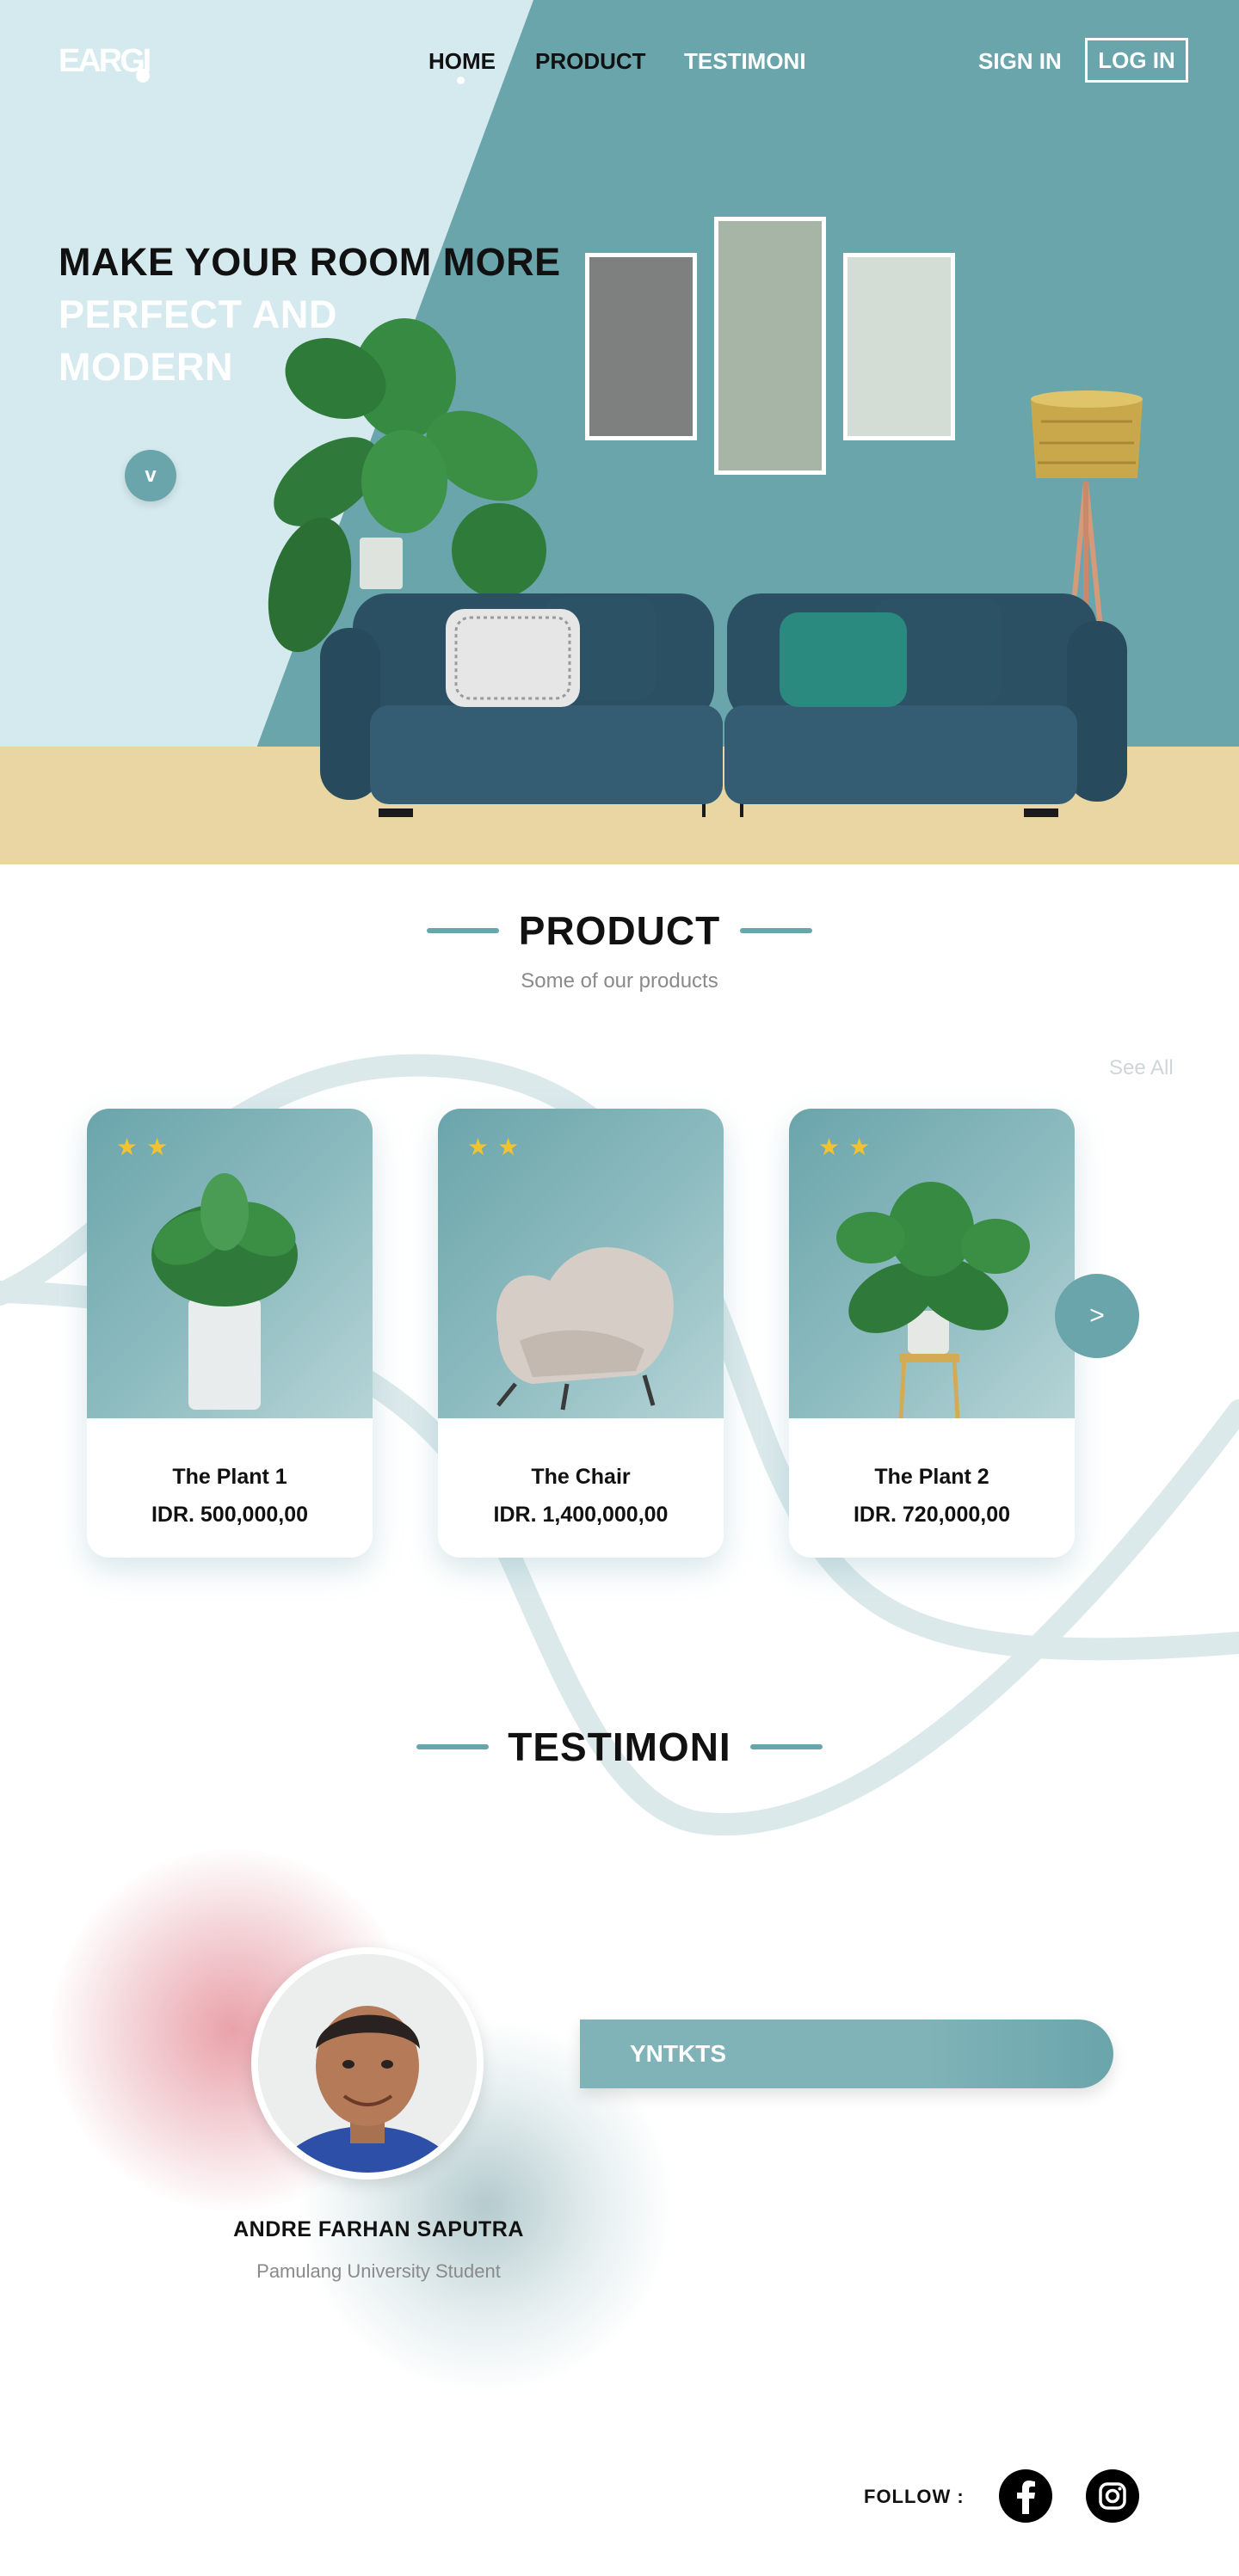 The image size is (1239, 2576). I want to click on avatar, so click(367, 2063).